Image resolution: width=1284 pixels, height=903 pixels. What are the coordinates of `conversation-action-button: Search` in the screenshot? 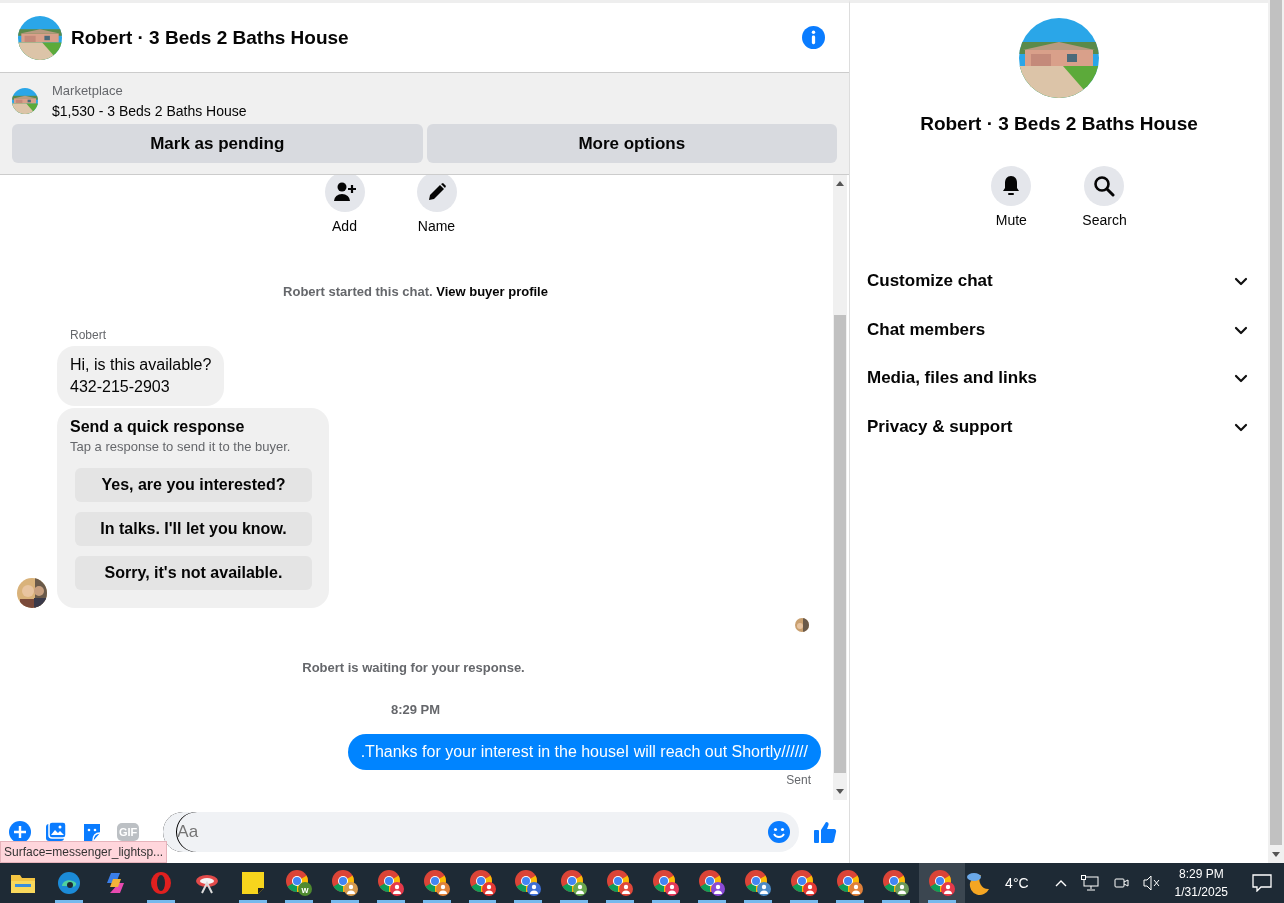 It's located at (1104, 197).